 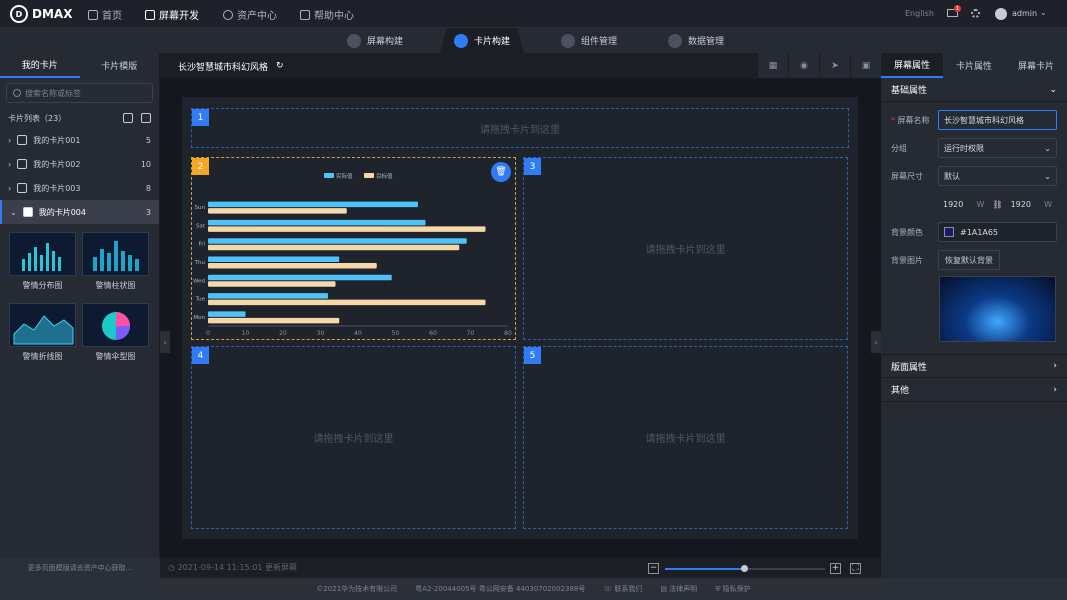 I want to click on card-slot-4: 4 请拖拽卡片到这里, so click(x=353, y=437).